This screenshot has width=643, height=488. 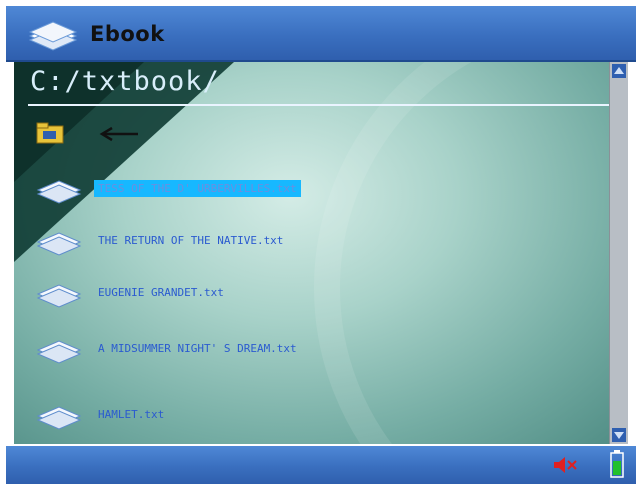 What do you see at coordinates (131, 414) in the screenshot?
I see `file-label: HAMLET.txt` at bounding box center [131, 414].